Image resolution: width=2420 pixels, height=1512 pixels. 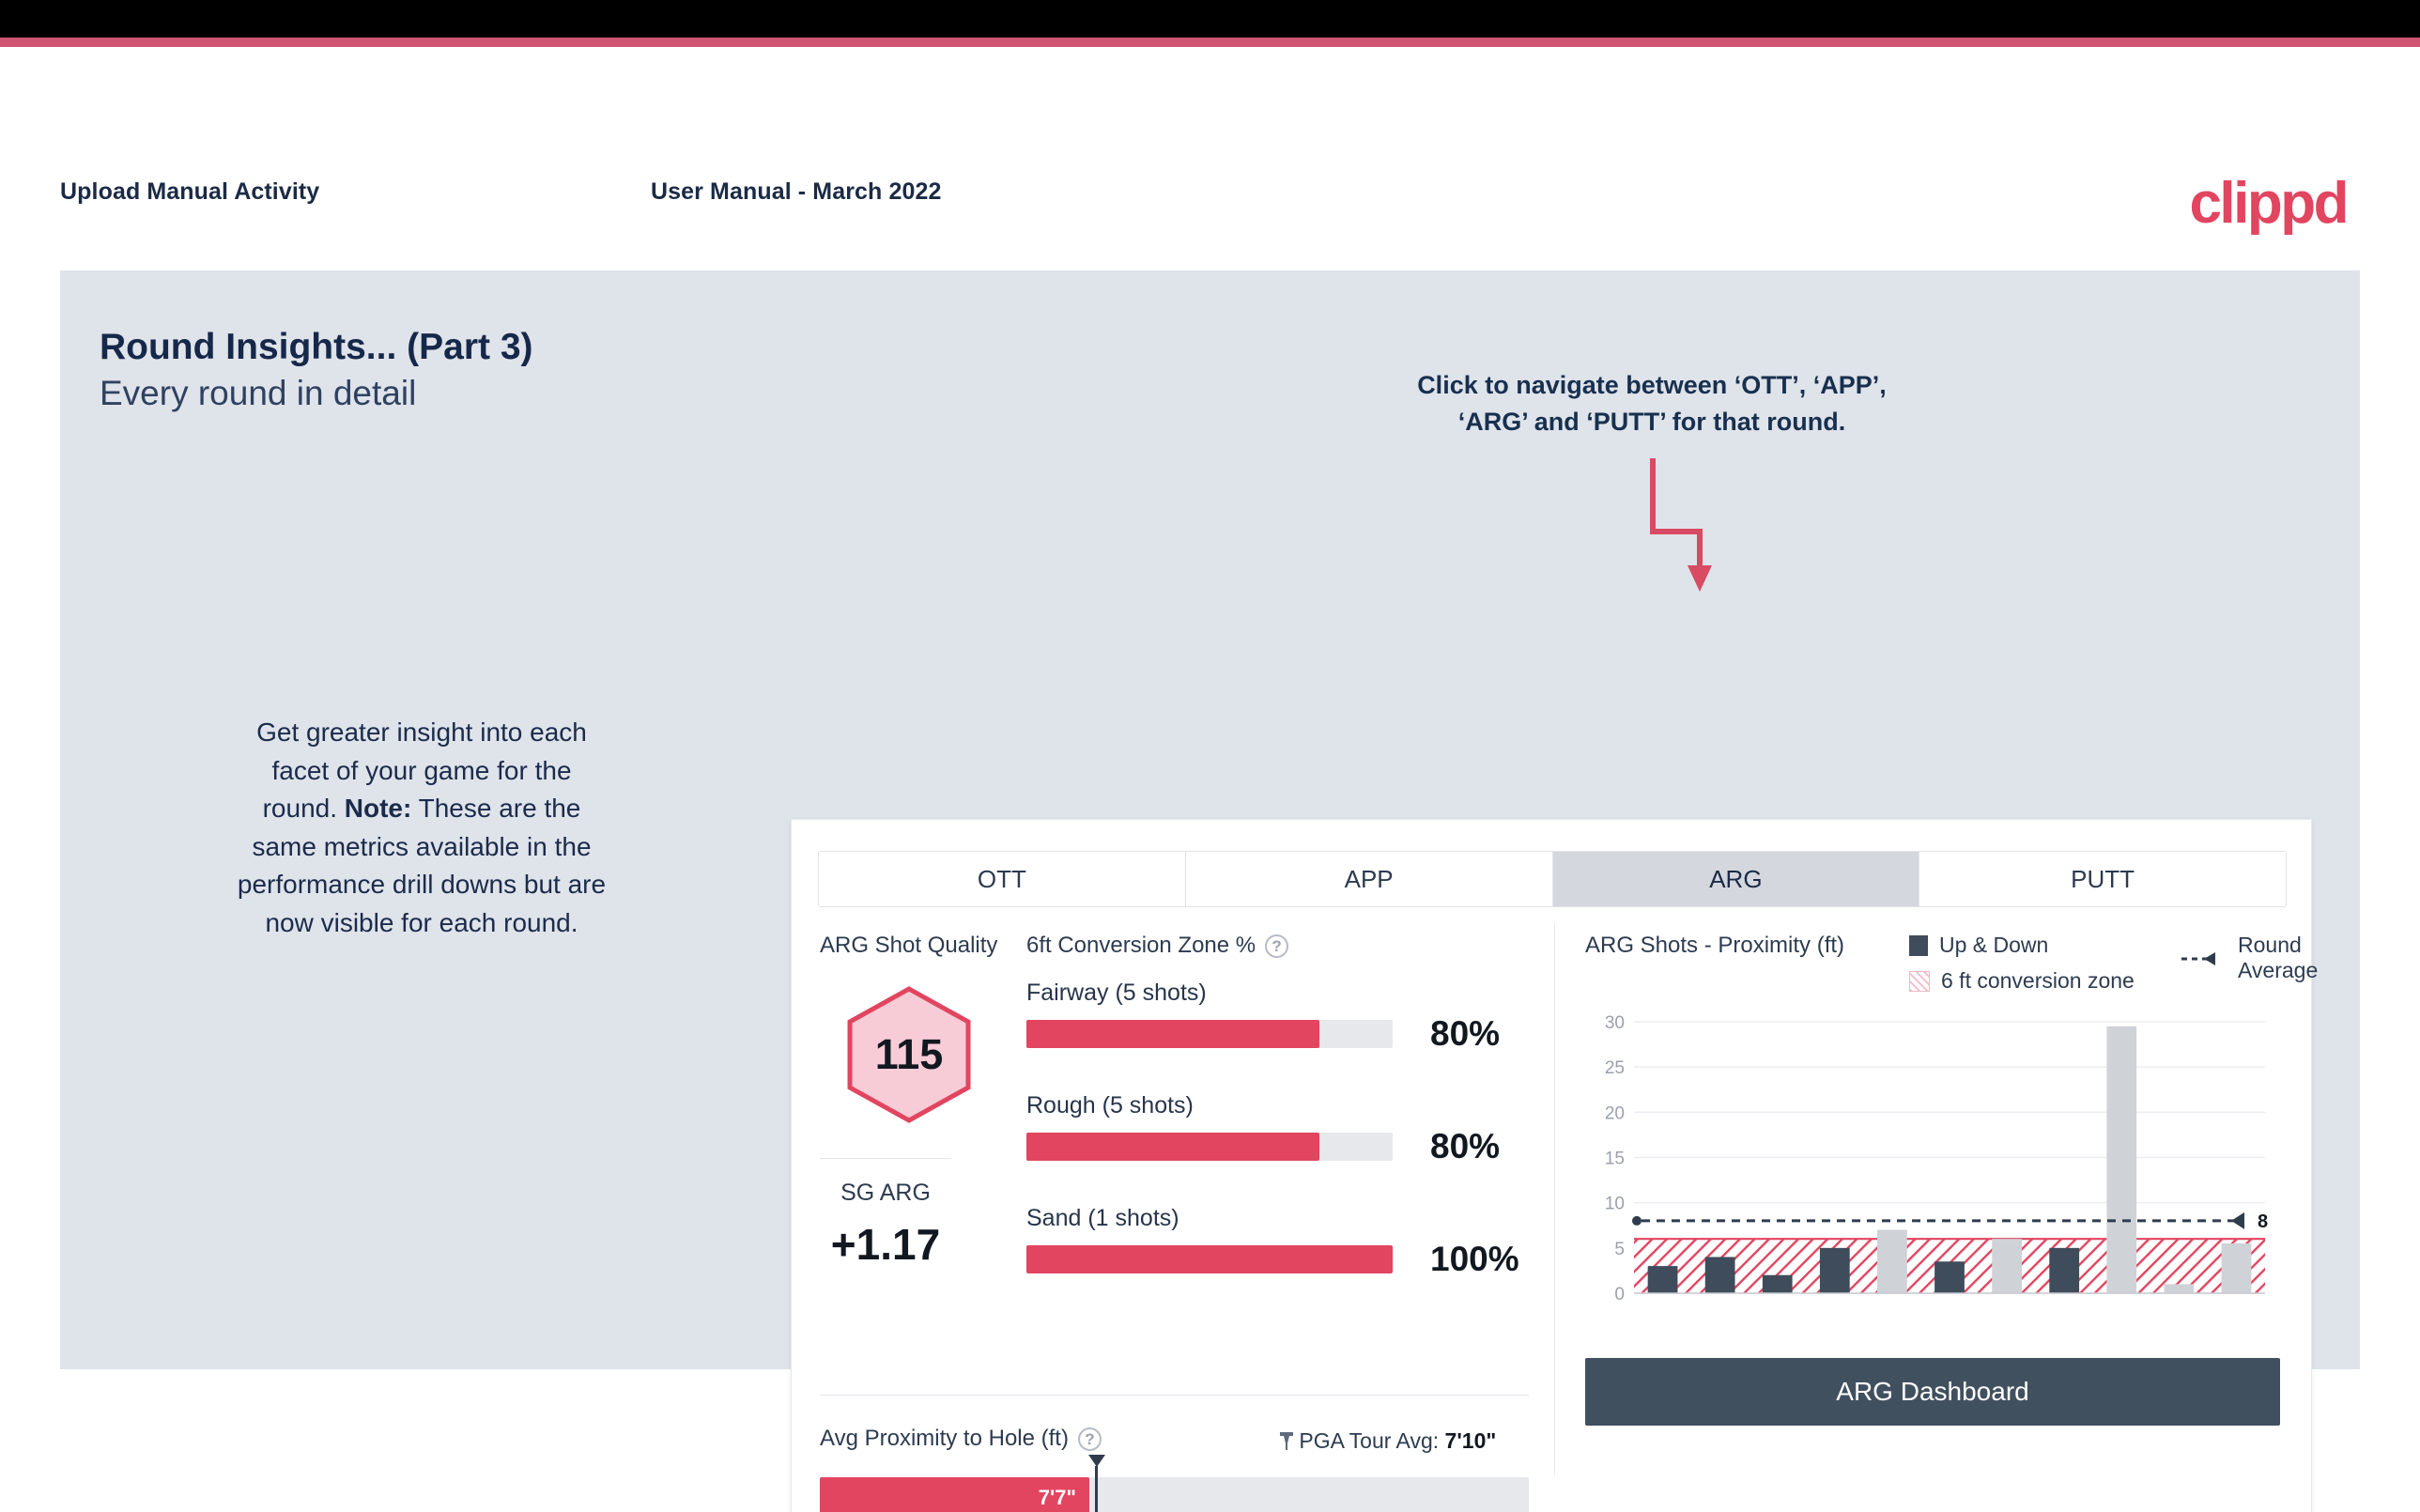 What do you see at coordinates (1615, 1159) in the screenshot?
I see `svg-text: 15` at bounding box center [1615, 1159].